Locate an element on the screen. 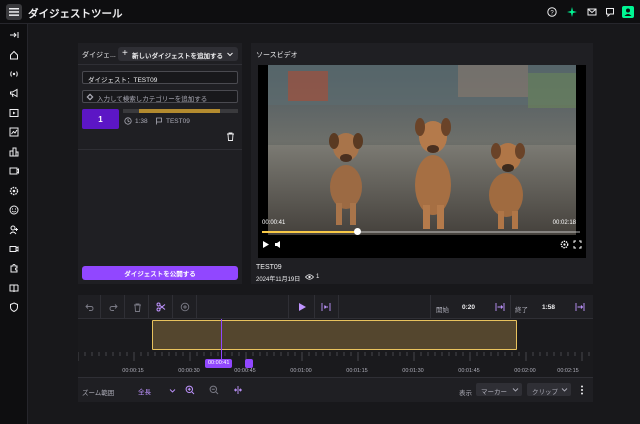 Image resolution: width=640 pixels, height=424 pixels. category-search-input: 入力して検索しカテゴリーを追加する is located at coordinates (160, 96).